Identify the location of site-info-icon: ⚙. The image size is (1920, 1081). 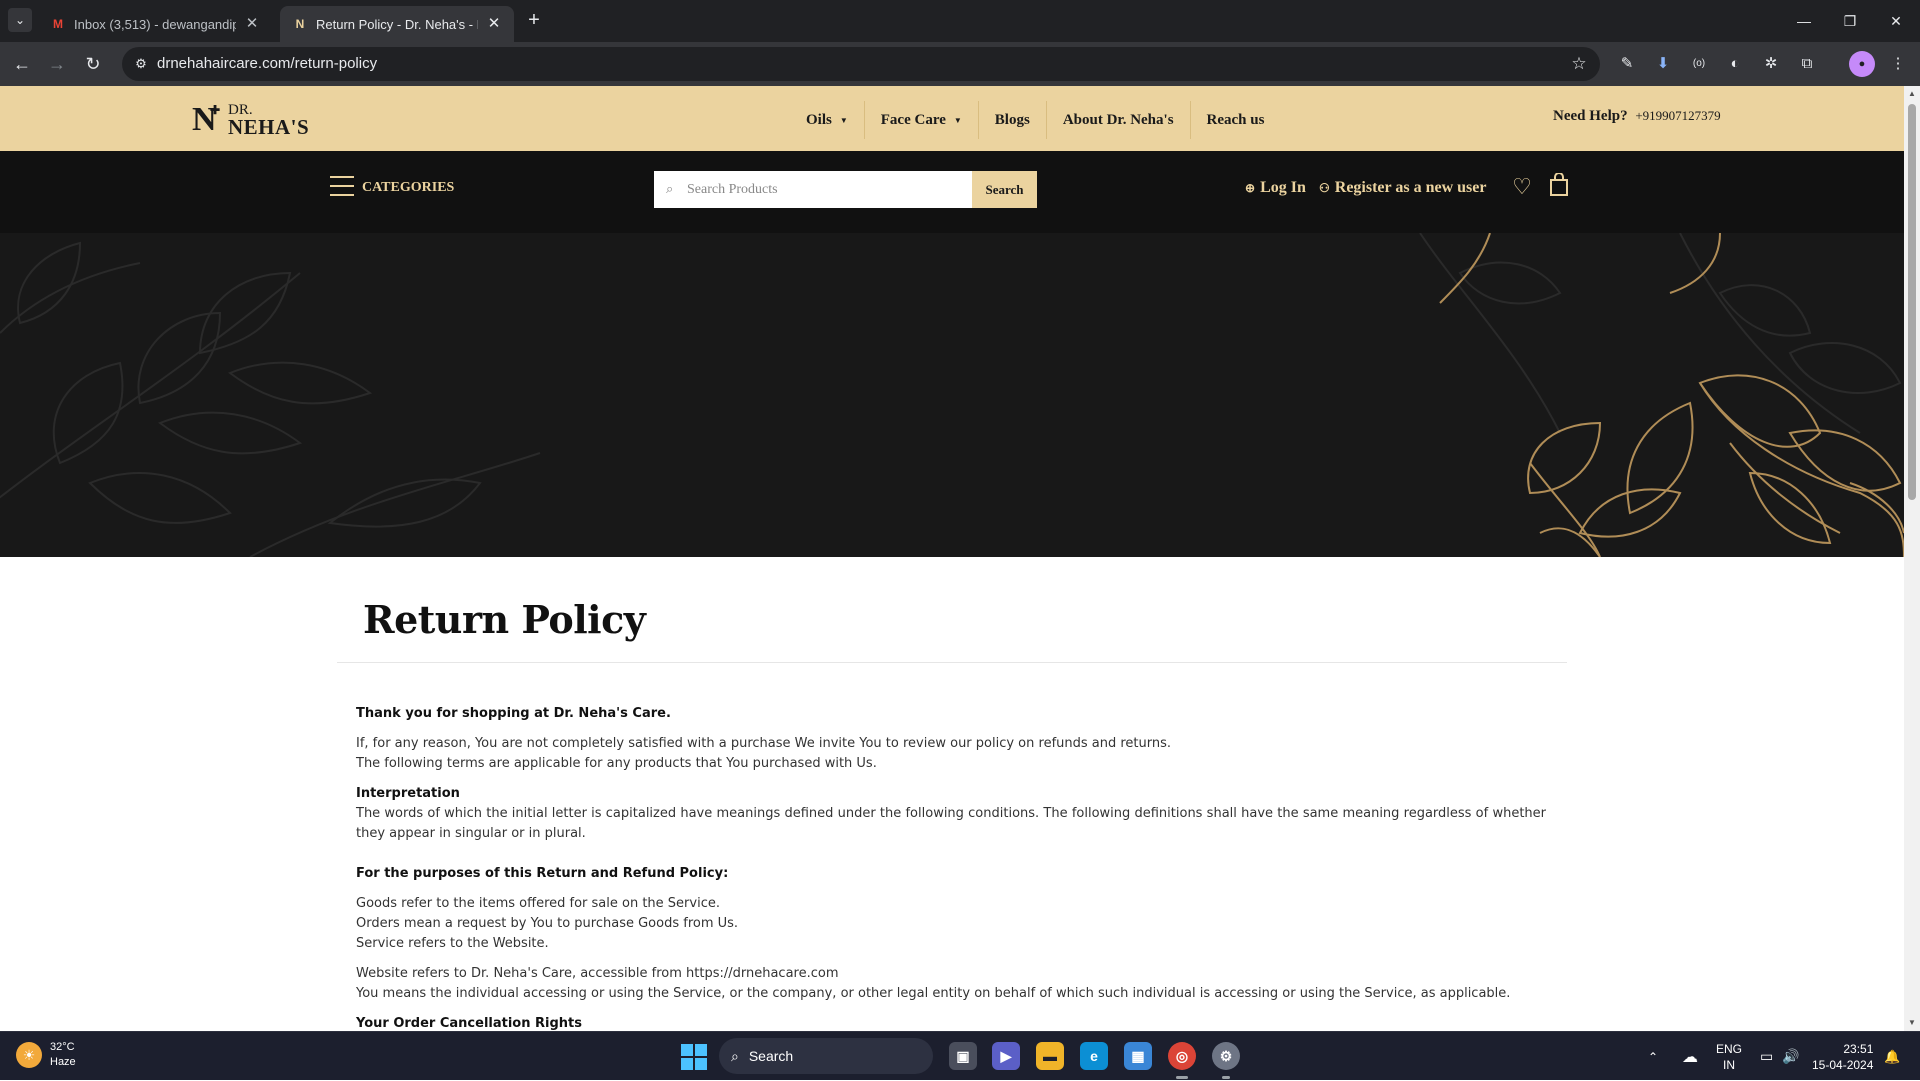
(141, 64).